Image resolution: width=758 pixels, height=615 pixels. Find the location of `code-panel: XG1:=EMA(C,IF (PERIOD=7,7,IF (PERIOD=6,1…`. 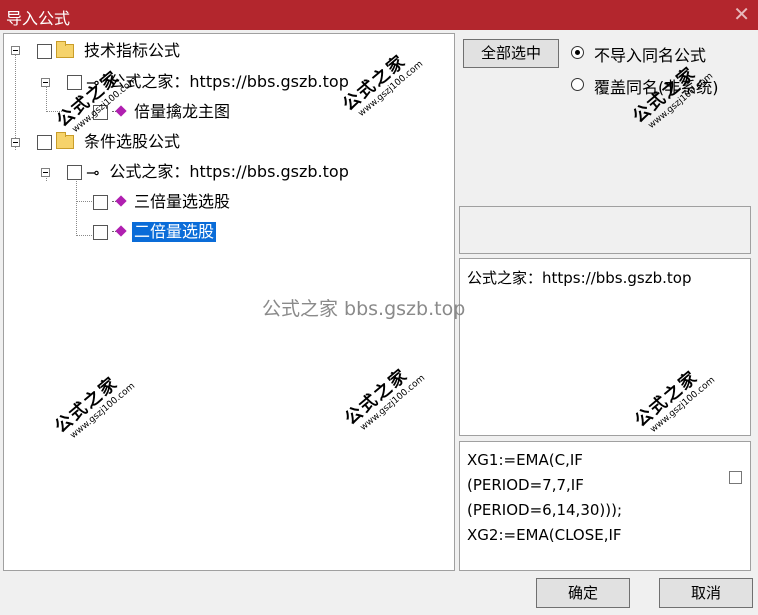

code-panel: XG1:=EMA(C,IF (PERIOD=7,7,IF (PERIOD=6,1… is located at coordinates (605, 506).